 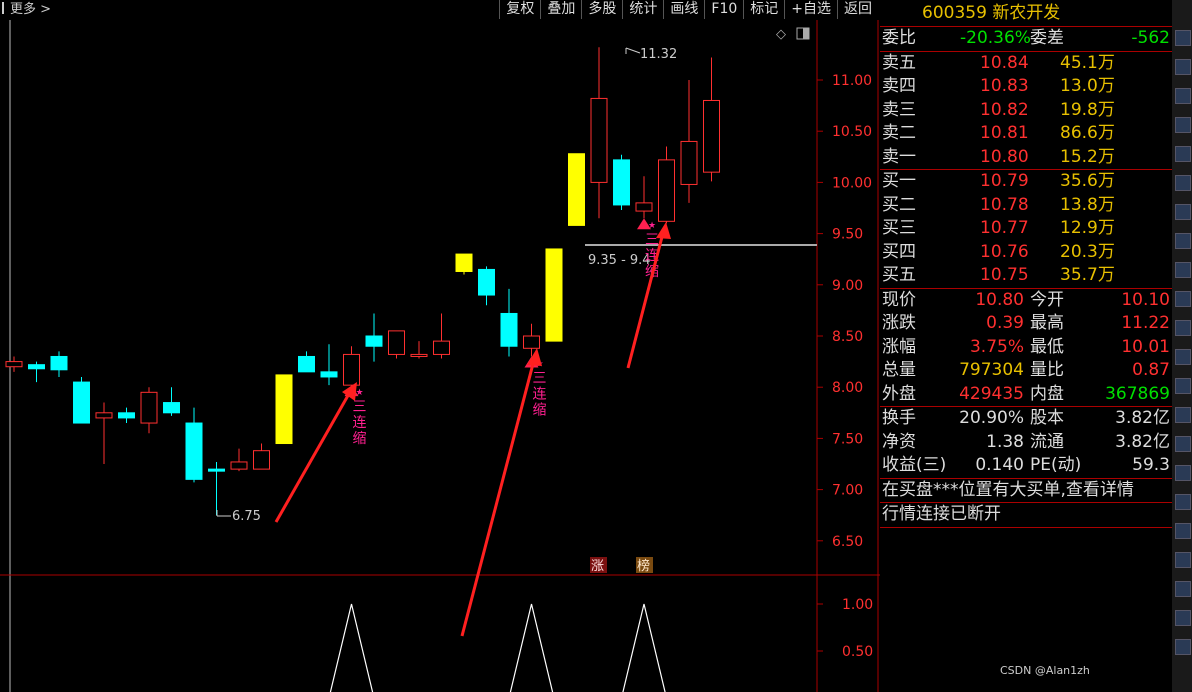 What do you see at coordinates (1026, 301) in the screenshot?
I see `stat-row: 现价 10.80 今开 10.10` at bounding box center [1026, 301].